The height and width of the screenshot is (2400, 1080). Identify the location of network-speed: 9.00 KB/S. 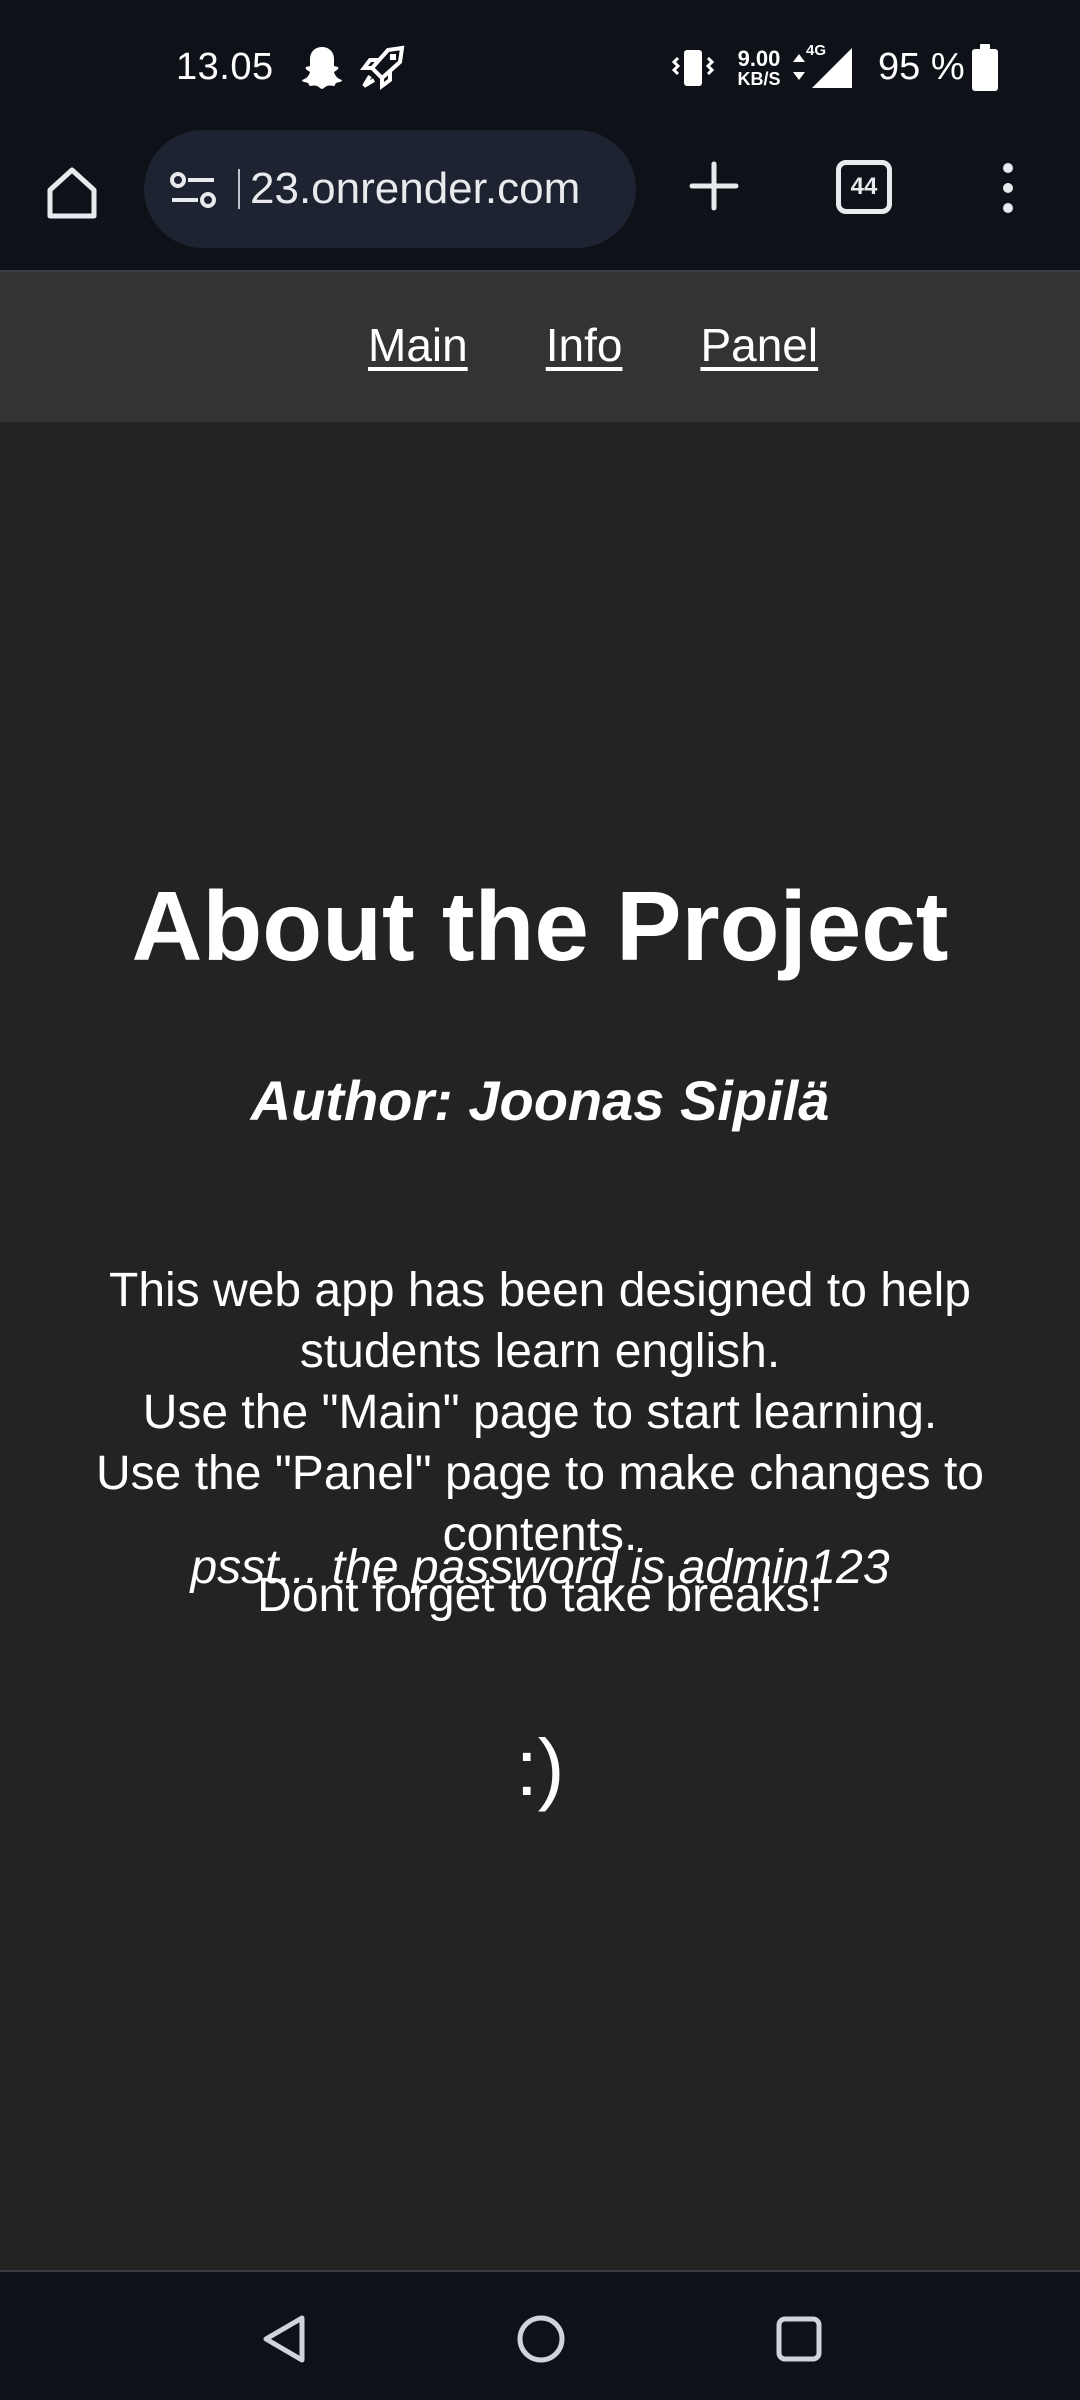
(759, 67).